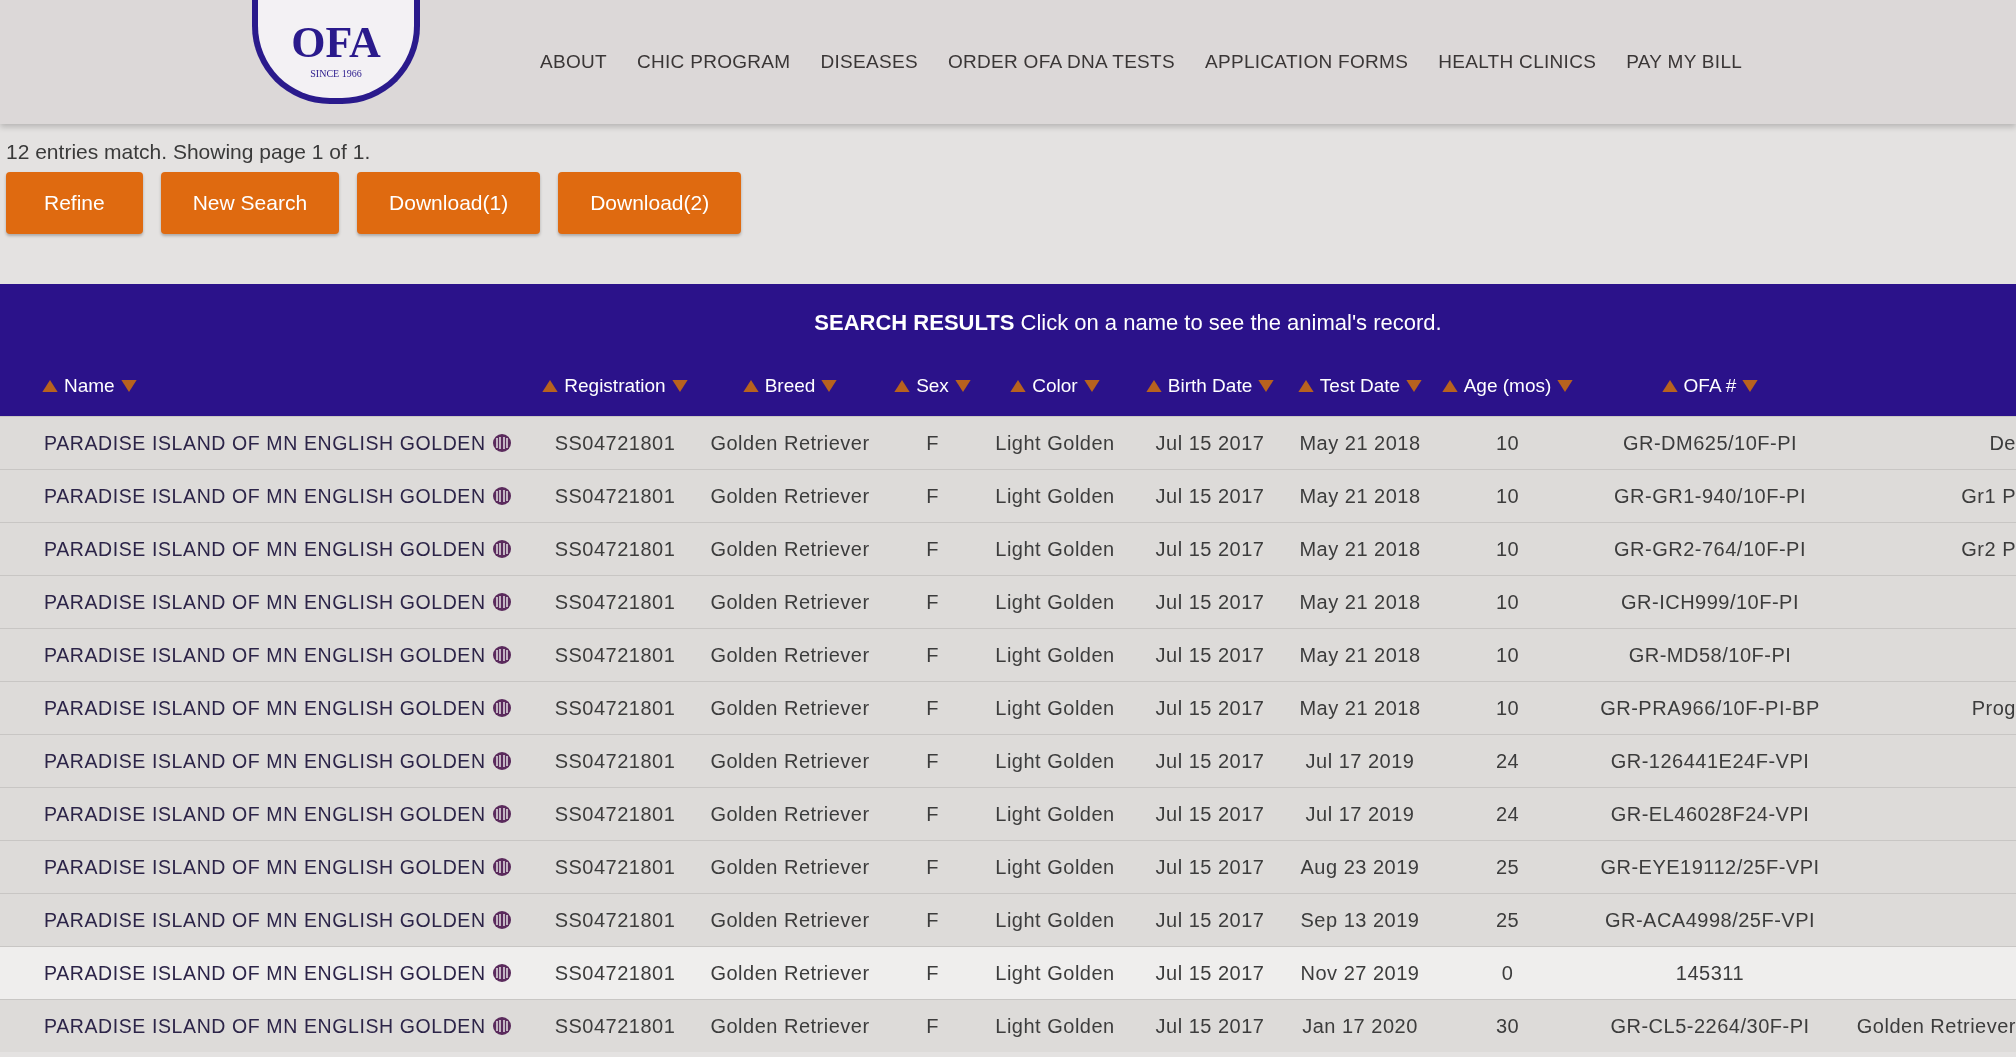 The image size is (2016, 1057). I want to click on result-row: PARADISE ISLAND OF MN ENGLISH GOLDEN SS04721801 Golden Retriever F Light Golden Jul 15 2017 Jul 17 2019 24 GR-EL46028F24-VPI, so click(1008, 813).